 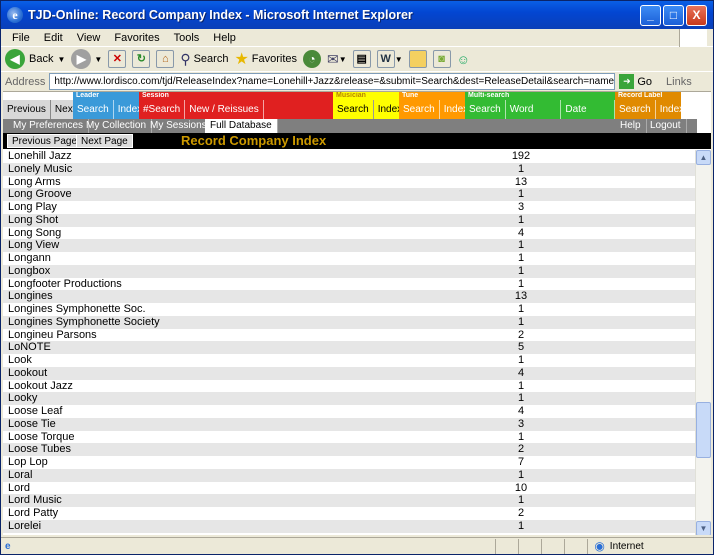 What do you see at coordinates (49, 126) in the screenshot?
I see `my-preferences: My Preferences` at bounding box center [49, 126].